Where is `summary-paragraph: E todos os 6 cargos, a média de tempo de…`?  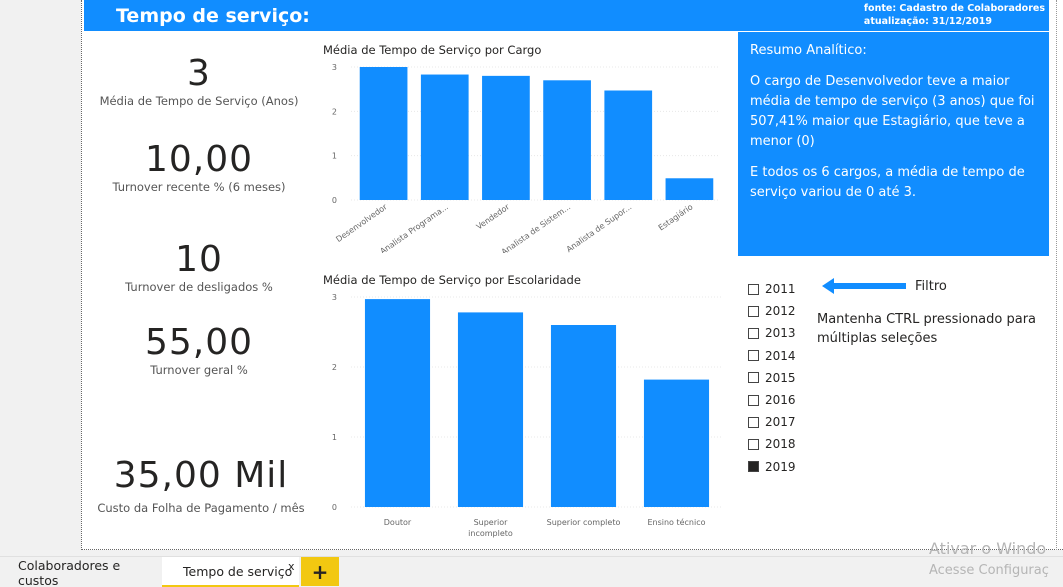 summary-paragraph: E todos os 6 cargos, a média de tempo de… is located at coordinates (887, 182).